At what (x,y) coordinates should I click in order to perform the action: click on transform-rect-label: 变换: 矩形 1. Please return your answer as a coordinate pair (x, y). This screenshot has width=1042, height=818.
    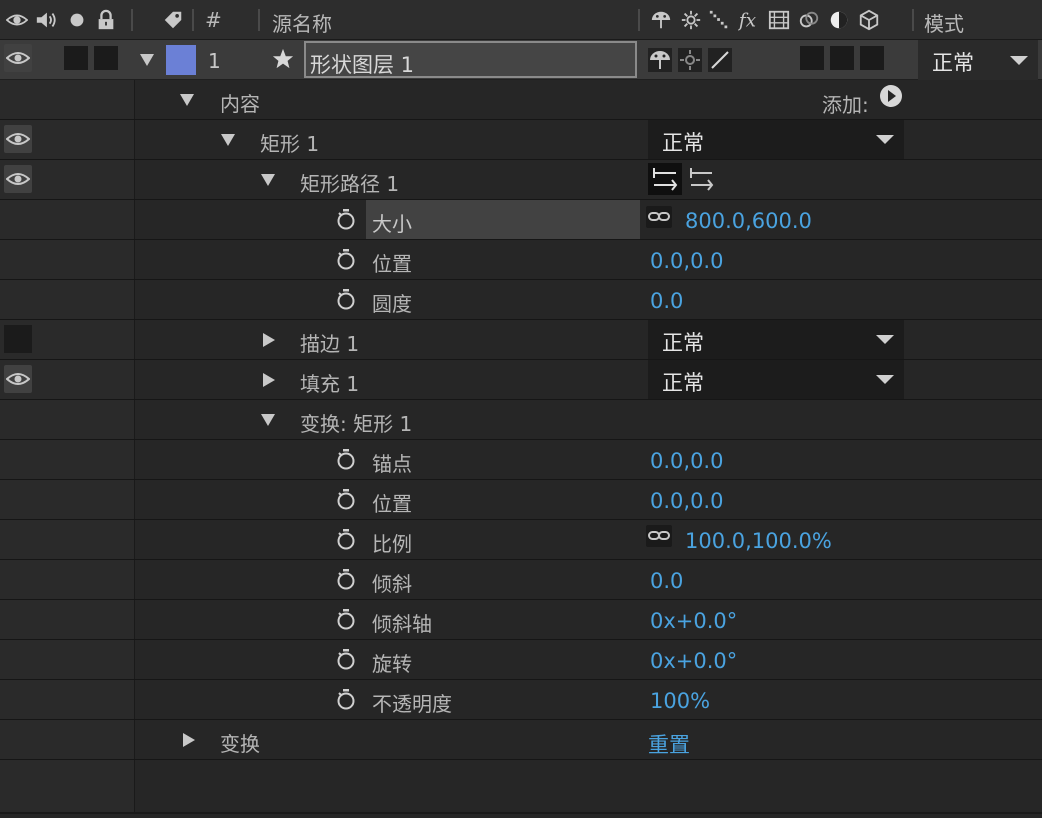
    Looking at the image, I should click on (356, 424).